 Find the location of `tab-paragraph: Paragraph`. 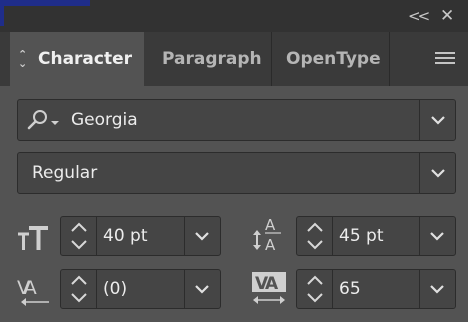

tab-paragraph: Paragraph is located at coordinates (208, 59).